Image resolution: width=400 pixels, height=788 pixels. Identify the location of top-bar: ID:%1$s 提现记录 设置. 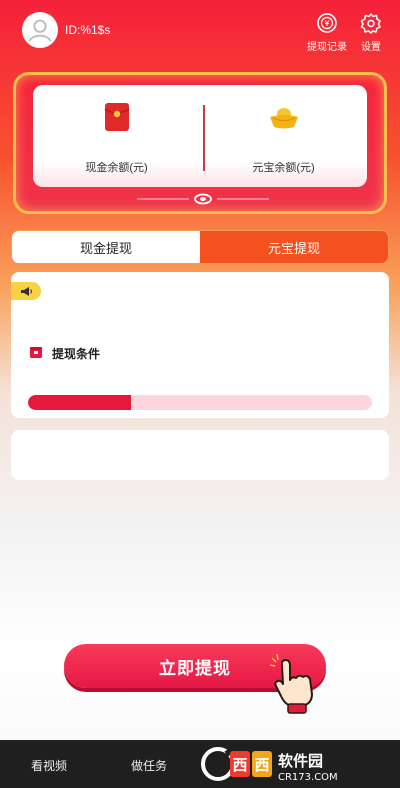
(200, 30).